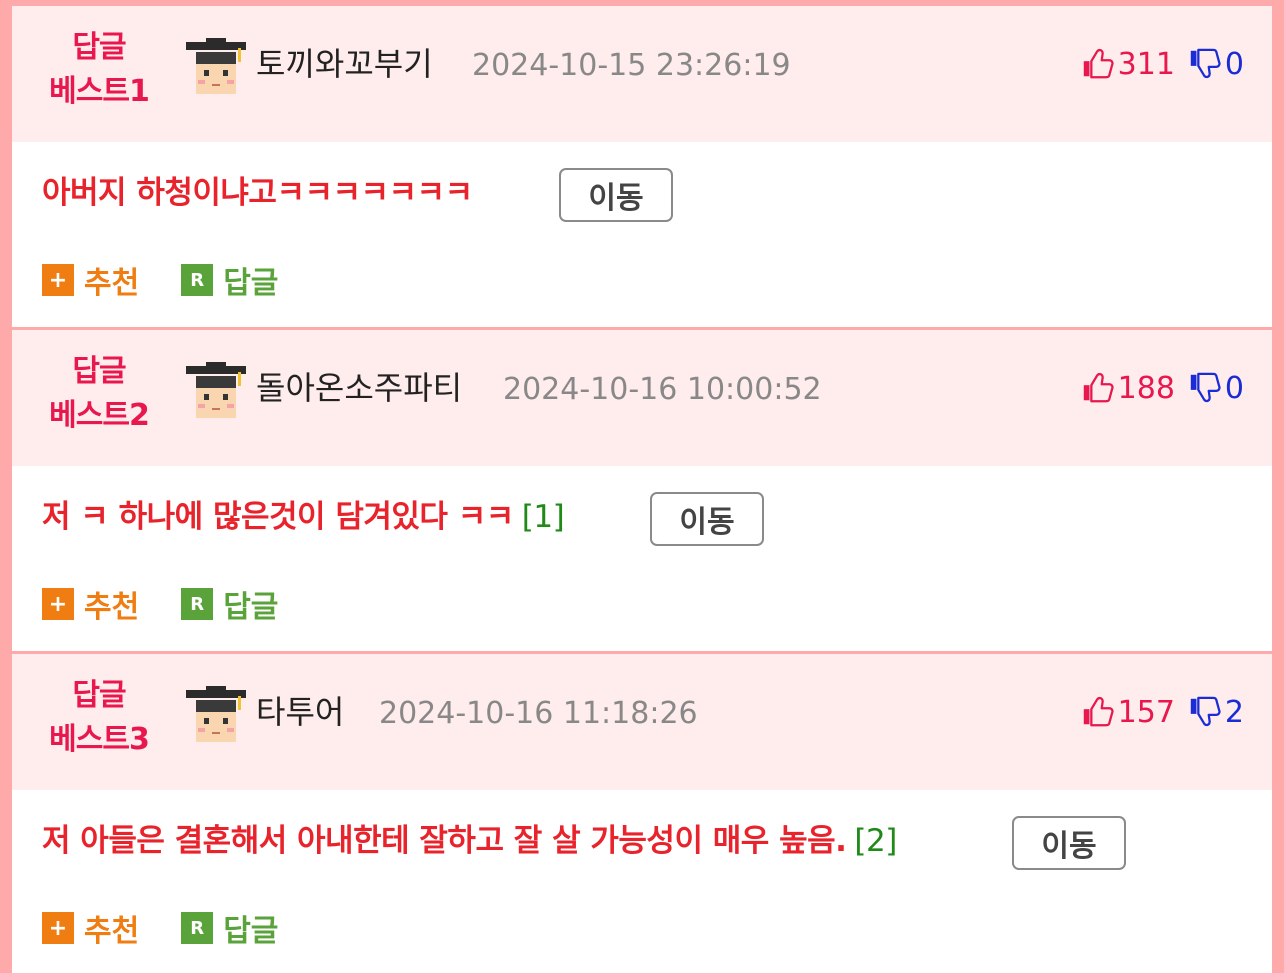  What do you see at coordinates (344, 64) in the screenshot?
I see `author-nickname: 토끼와꼬부기` at bounding box center [344, 64].